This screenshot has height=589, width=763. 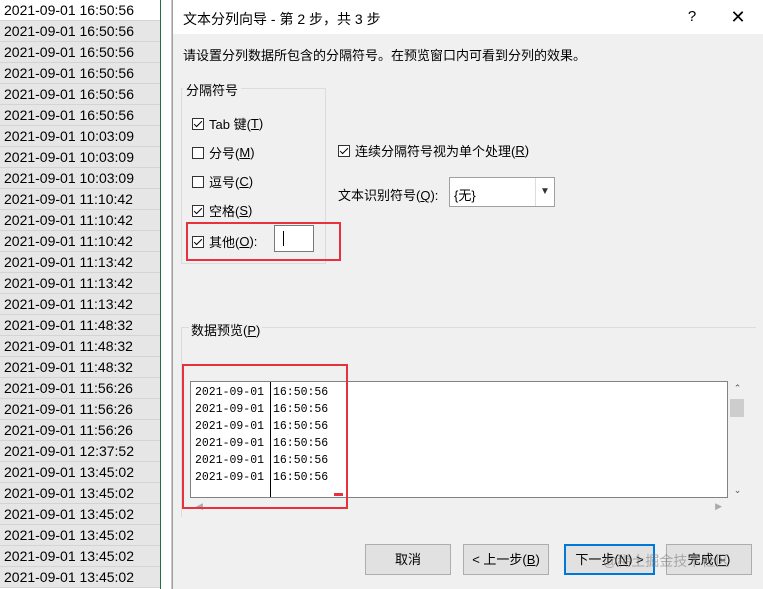 I want to click on title-bar: 文本分列向导 - 第 2 步，共 3 步 ? ✕, so click(x=468, y=17).